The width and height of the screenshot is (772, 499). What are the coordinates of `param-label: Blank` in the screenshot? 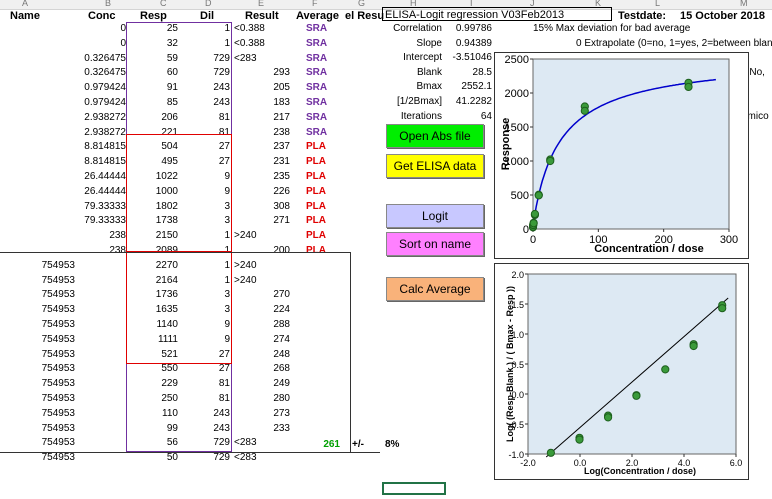 It's located at (412, 73).